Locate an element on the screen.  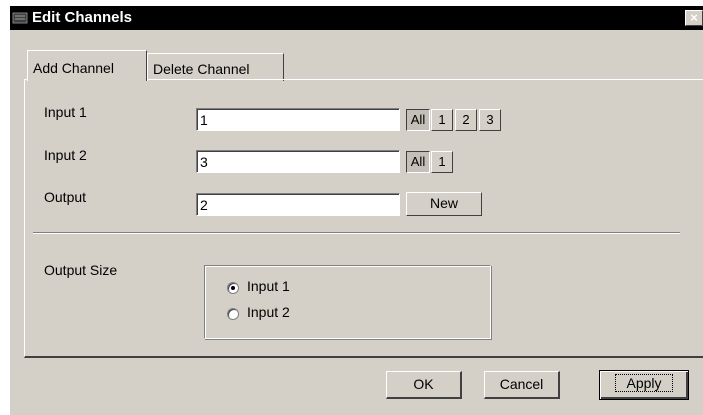
tab-delete-channel: Delete Channel is located at coordinates (215, 67).